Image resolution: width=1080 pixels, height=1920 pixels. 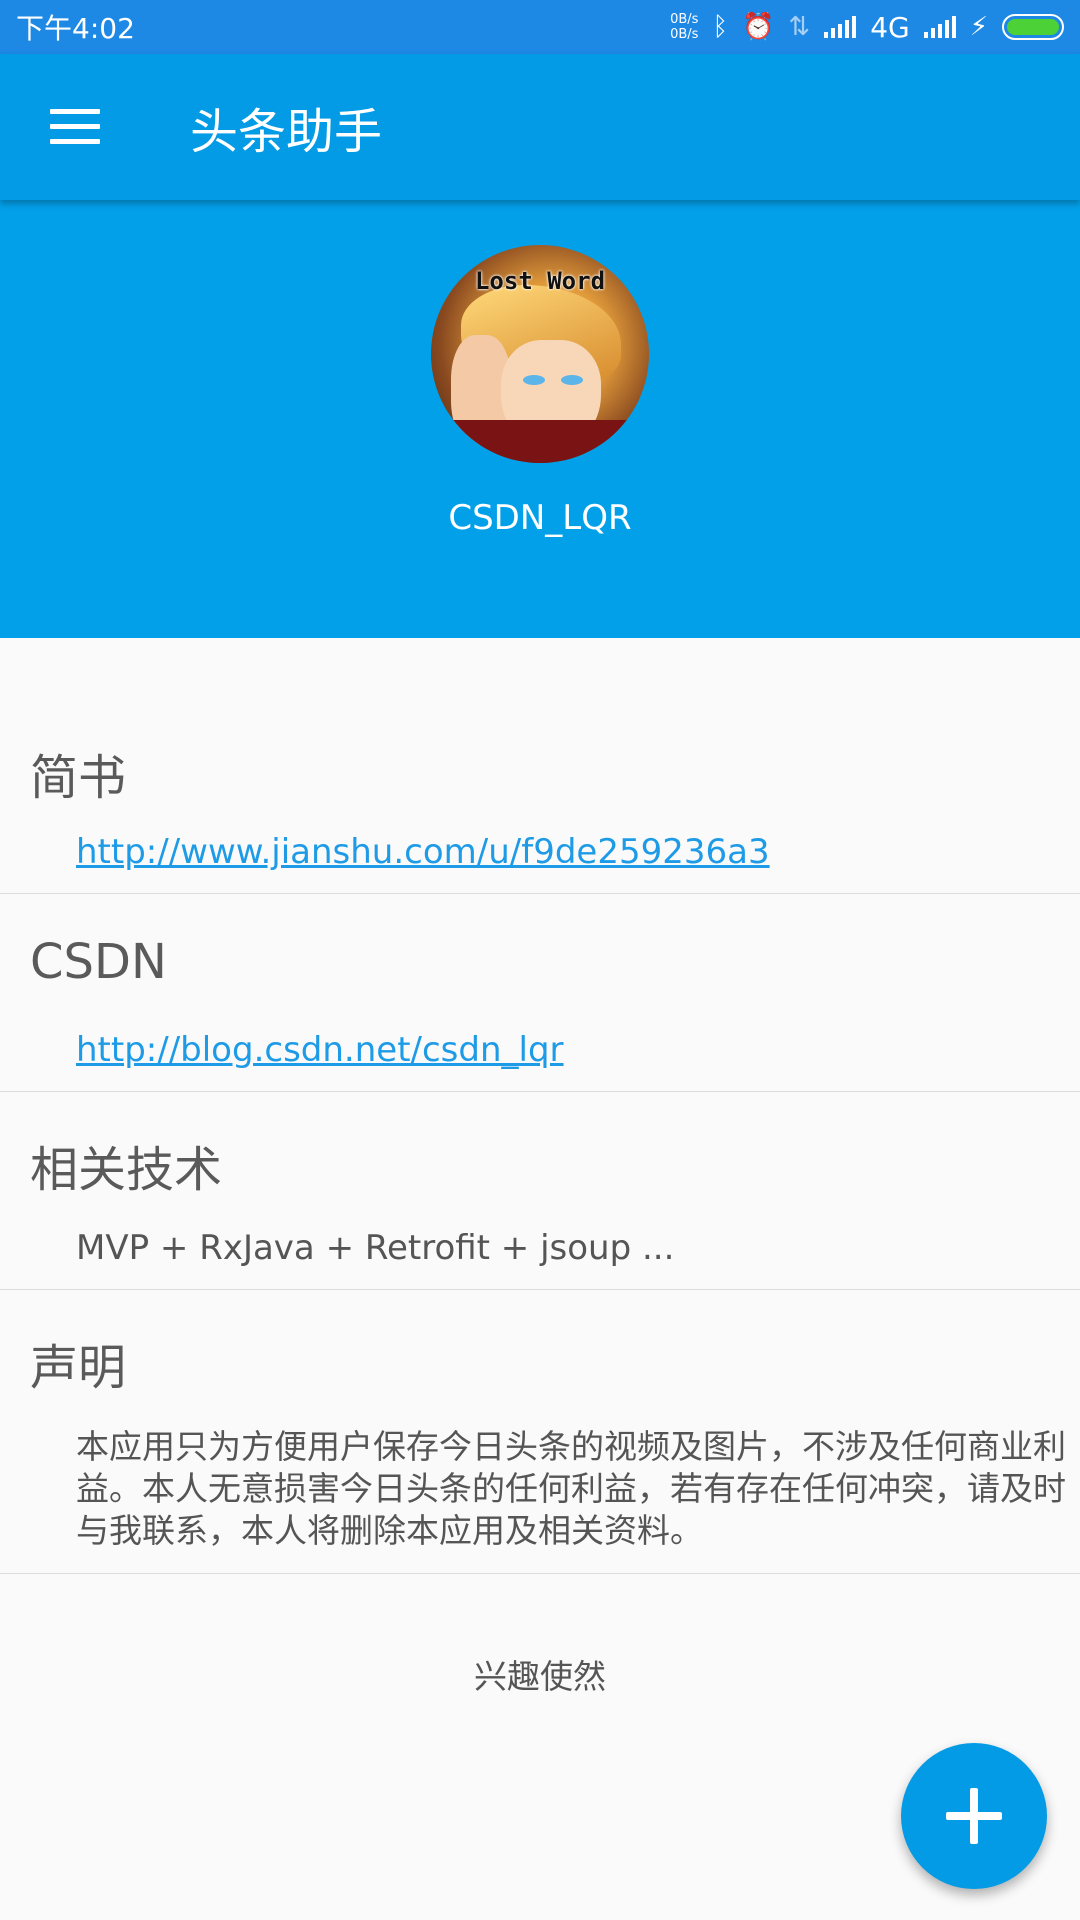 I want to click on section-jianshu: 简书 http://www.jianshu.com/u/f9de259236a3, so click(x=540, y=766).